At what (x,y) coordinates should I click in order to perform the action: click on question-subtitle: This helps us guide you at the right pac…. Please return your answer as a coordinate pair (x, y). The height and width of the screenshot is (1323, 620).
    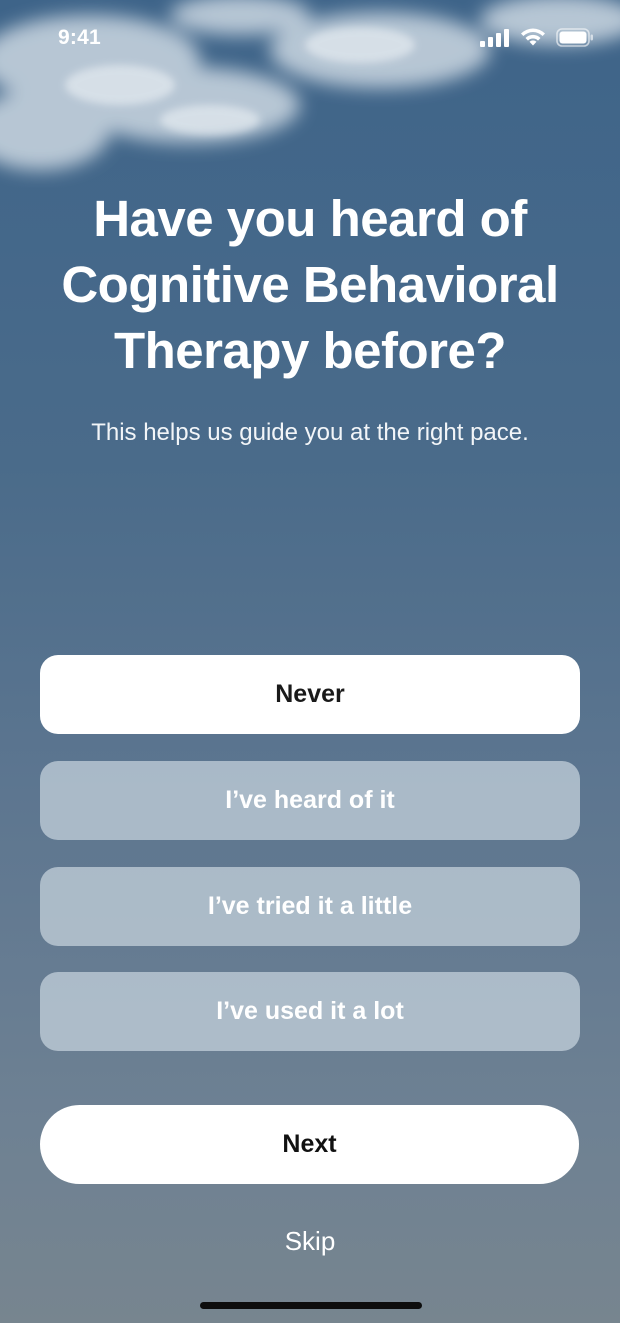
    Looking at the image, I should click on (310, 432).